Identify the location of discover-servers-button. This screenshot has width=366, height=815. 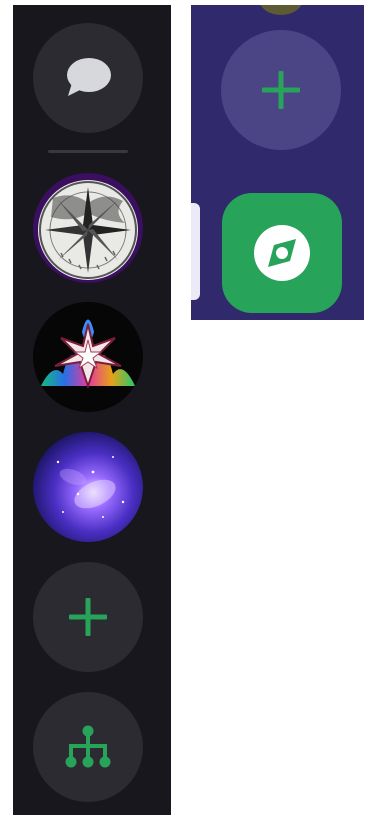
(88, 747).